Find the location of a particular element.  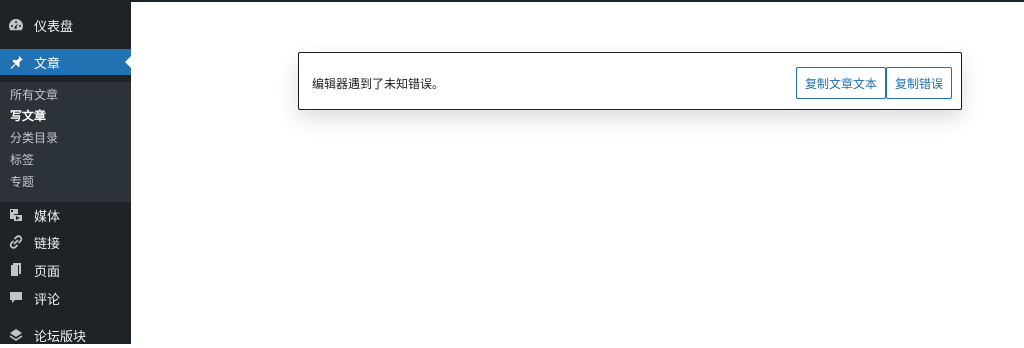

posts-submenu: 所有文章 写文章 分类目录 标签 专题 is located at coordinates (65, 142).